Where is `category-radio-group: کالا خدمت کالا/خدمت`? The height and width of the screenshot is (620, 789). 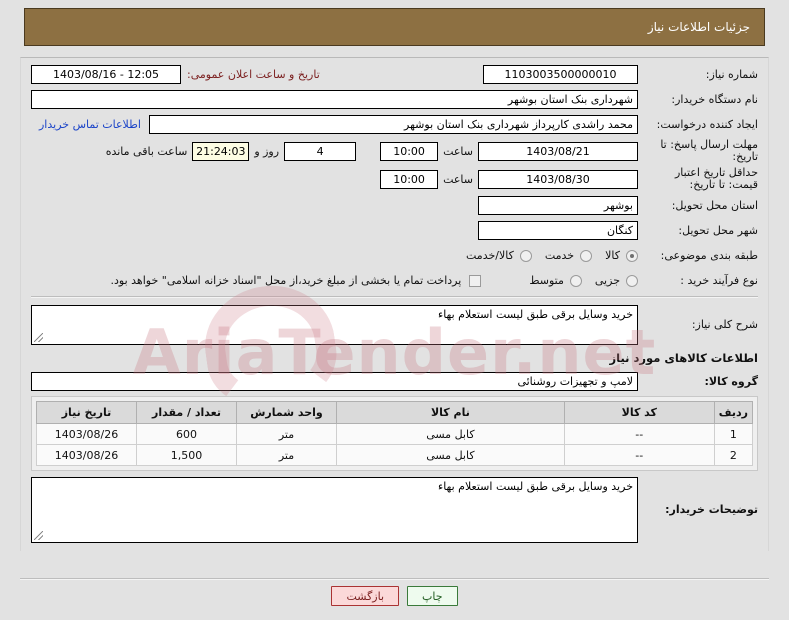
category-radio-group: کالا خدمت کالا/خدمت is located at coordinates (548, 255).